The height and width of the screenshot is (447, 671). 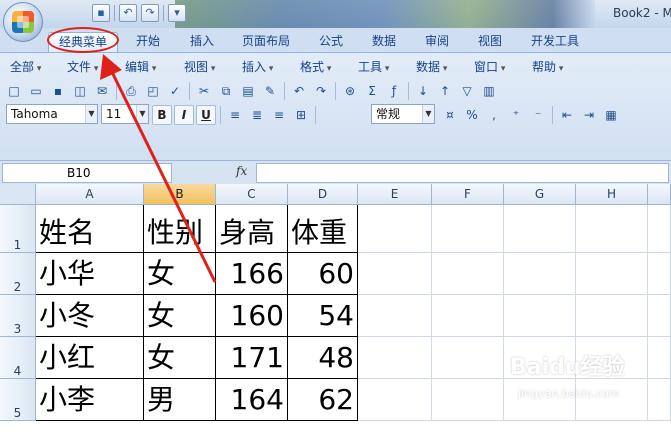 What do you see at coordinates (540, 194) in the screenshot?
I see `column-header-g: G` at bounding box center [540, 194].